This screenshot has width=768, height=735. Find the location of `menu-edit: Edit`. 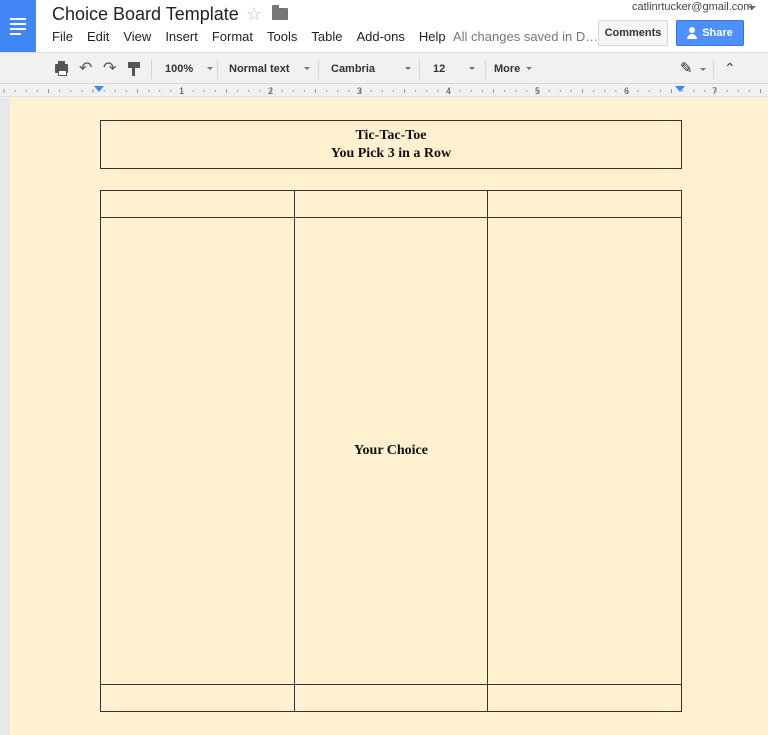

menu-edit: Edit is located at coordinates (98, 36).